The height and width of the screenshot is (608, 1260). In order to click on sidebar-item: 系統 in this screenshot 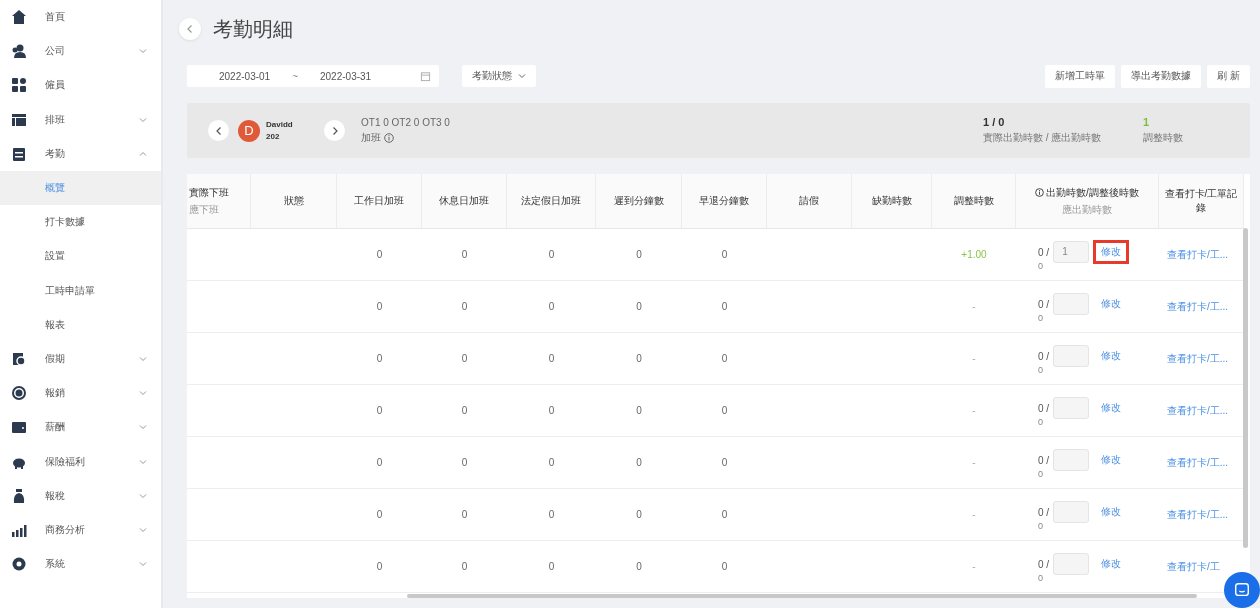, I will do `click(80, 564)`.